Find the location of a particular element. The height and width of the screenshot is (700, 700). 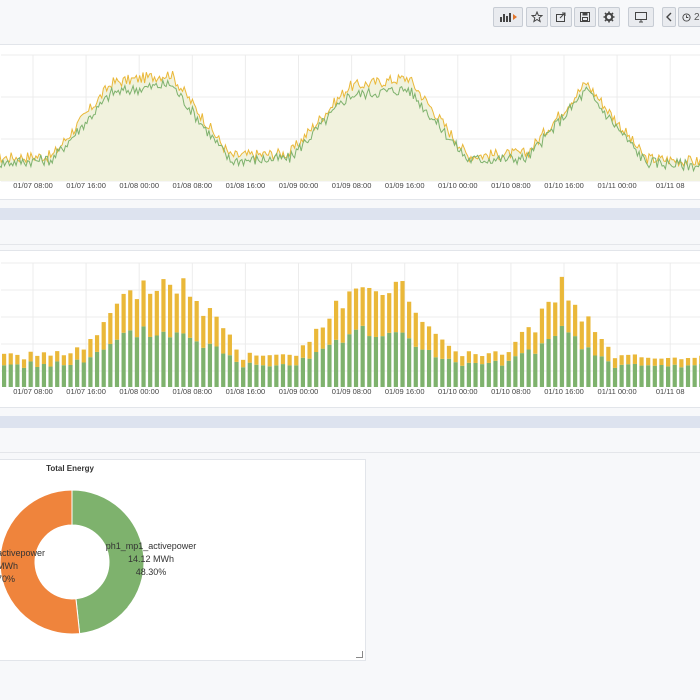

panel-divider is located at coordinates (350, 244).